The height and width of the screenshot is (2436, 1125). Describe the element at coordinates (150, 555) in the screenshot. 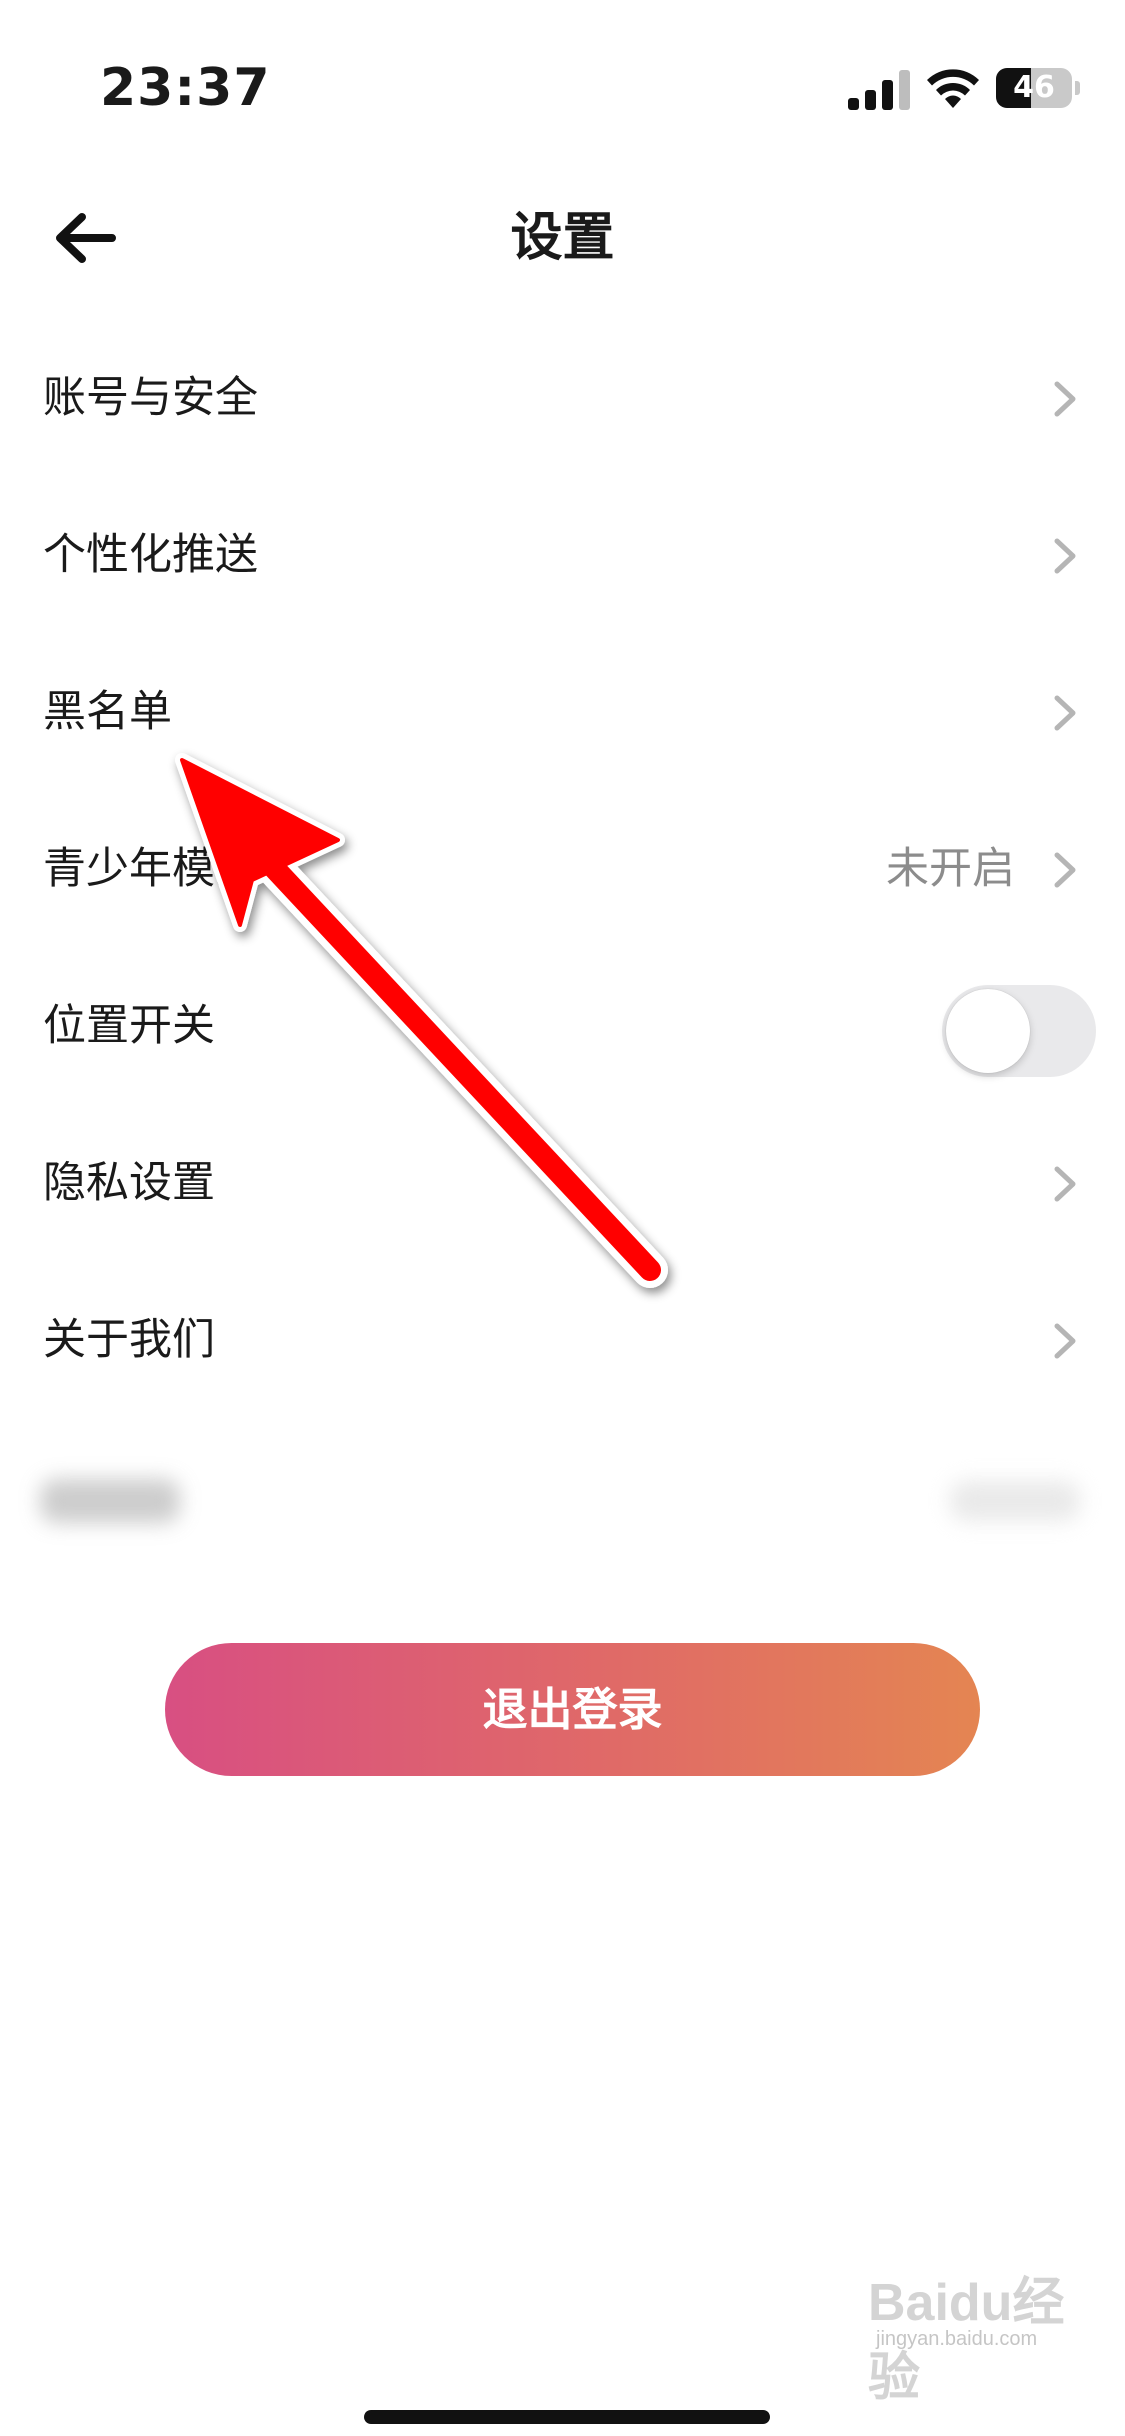

I see `settings-item-label: 个性化推送` at that location.